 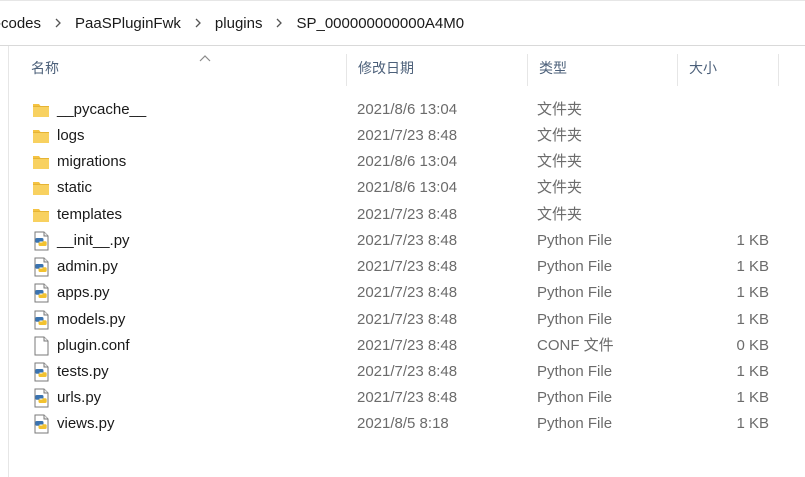 What do you see at coordinates (128, 23) in the screenshot?
I see `breadcrumb-item-paaspluginfwk: PaaSPluginFwk` at bounding box center [128, 23].